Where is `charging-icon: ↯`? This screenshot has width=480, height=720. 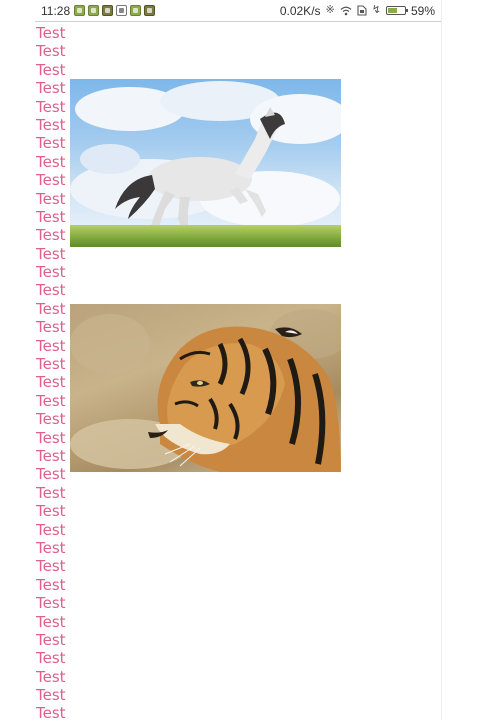 charging-icon: ↯ is located at coordinates (376, 10).